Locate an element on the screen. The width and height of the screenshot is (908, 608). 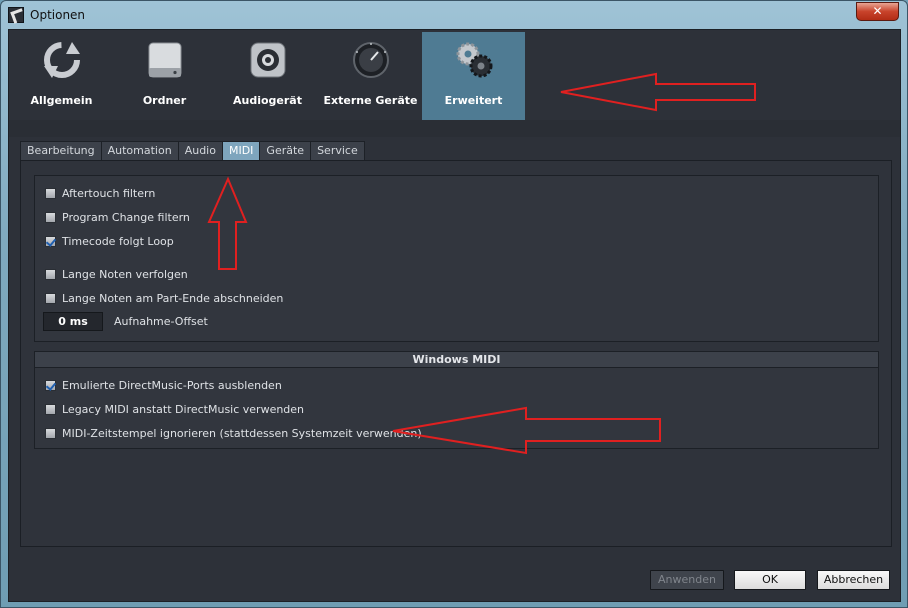
category-allgemein: Allgemein is located at coordinates (61, 76).